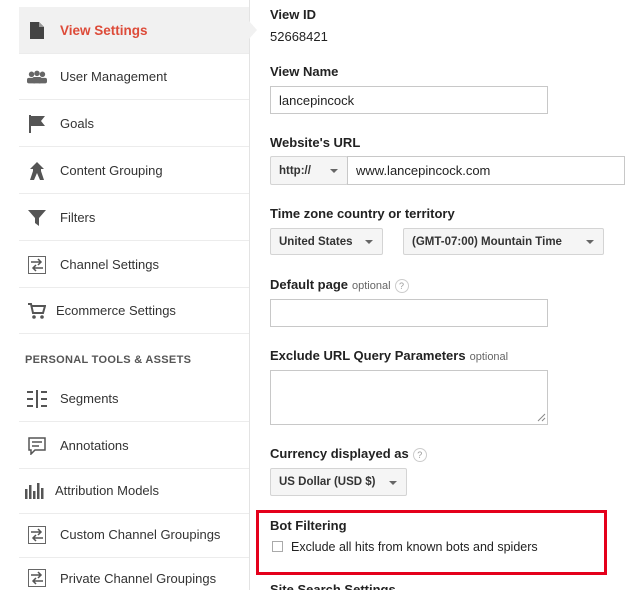 The width and height of the screenshot is (633, 601). I want to click on sidebar-item-label: Attribution Models, so click(107, 490).